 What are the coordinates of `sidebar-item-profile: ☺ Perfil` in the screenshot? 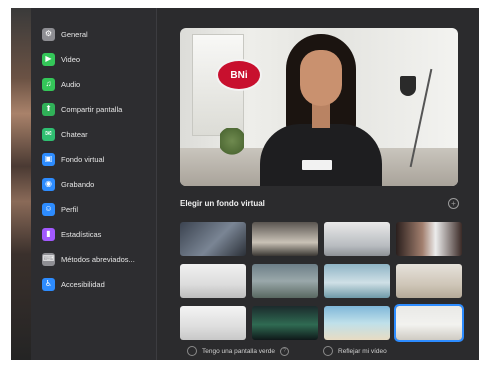 It's located at (93, 209).